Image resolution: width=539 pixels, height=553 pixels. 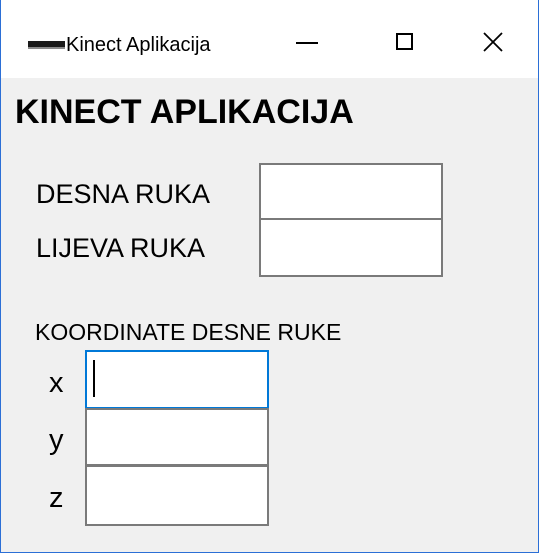 I want to click on x-coordinate-field, so click(x=177, y=379).